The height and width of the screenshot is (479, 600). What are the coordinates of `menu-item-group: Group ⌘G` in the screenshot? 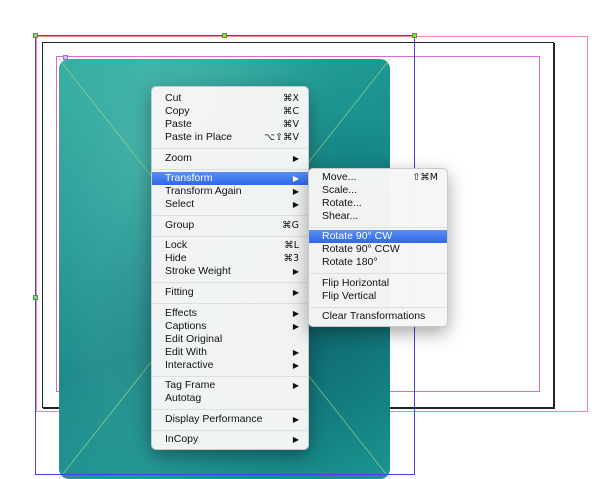 It's located at (230, 225).